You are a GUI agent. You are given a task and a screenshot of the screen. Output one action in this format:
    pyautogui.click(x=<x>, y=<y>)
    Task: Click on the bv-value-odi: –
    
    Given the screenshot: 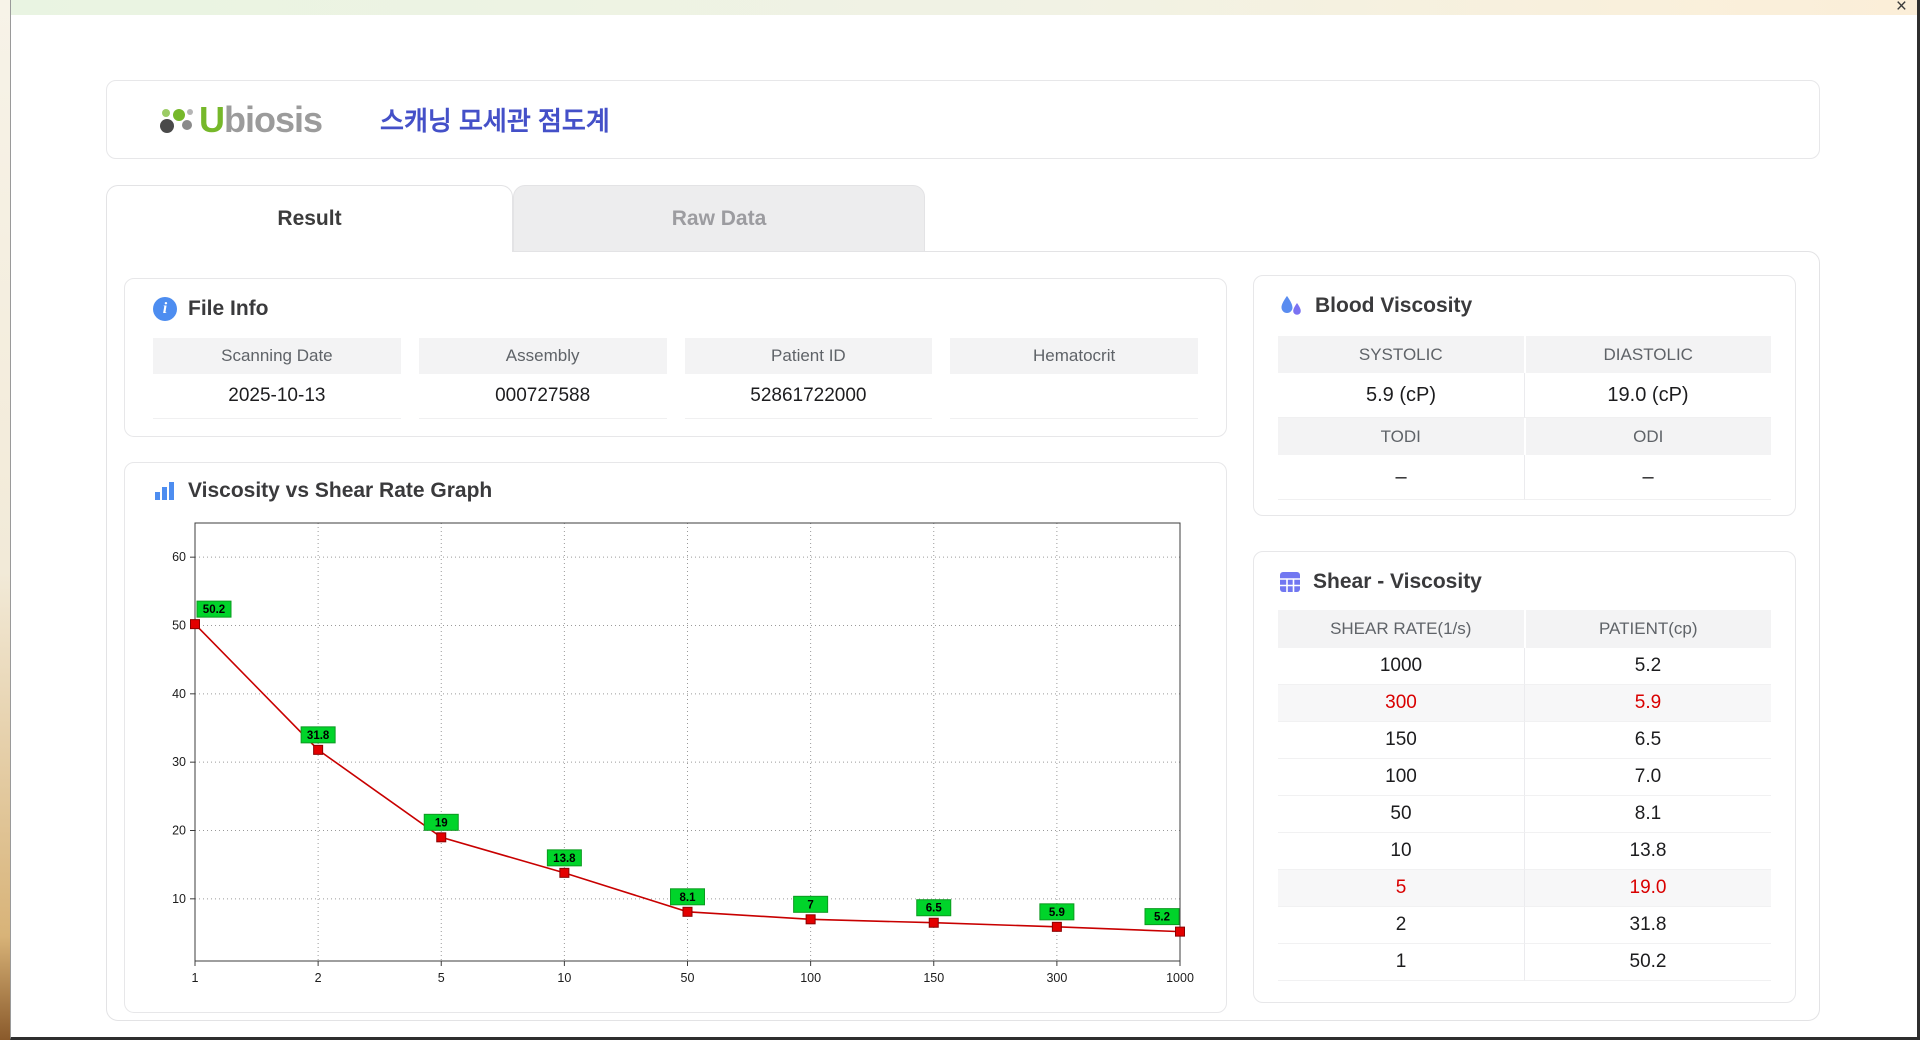 What is the action you would take?
    pyautogui.click(x=1648, y=477)
    